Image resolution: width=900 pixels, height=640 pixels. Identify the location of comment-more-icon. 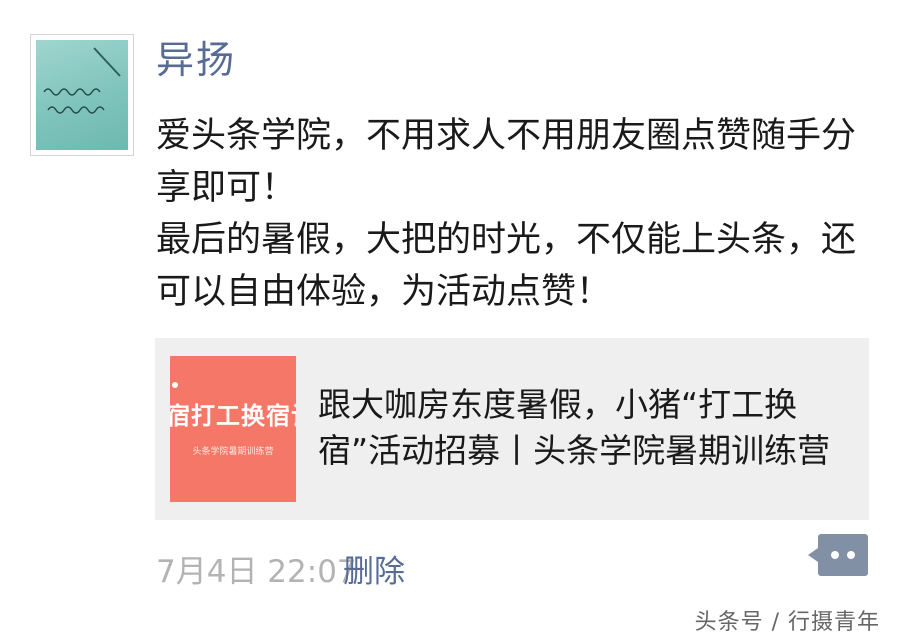
(838, 555).